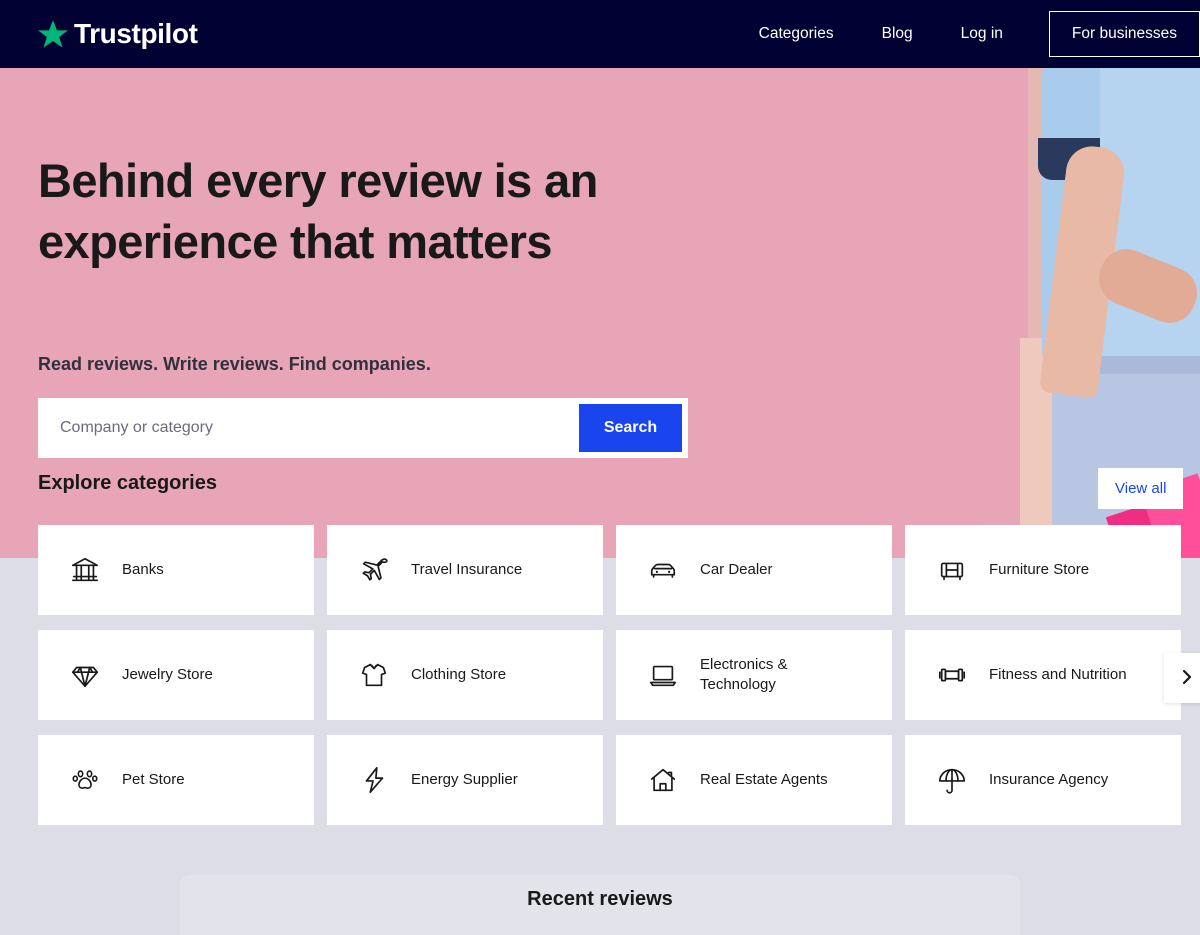 Image resolution: width=1200 pixels, height=935 pixels. What do you see at coordinates (176, 570) in the screenshot?
I see `category-card-banks: Banks` at bounding box center [176, 570].